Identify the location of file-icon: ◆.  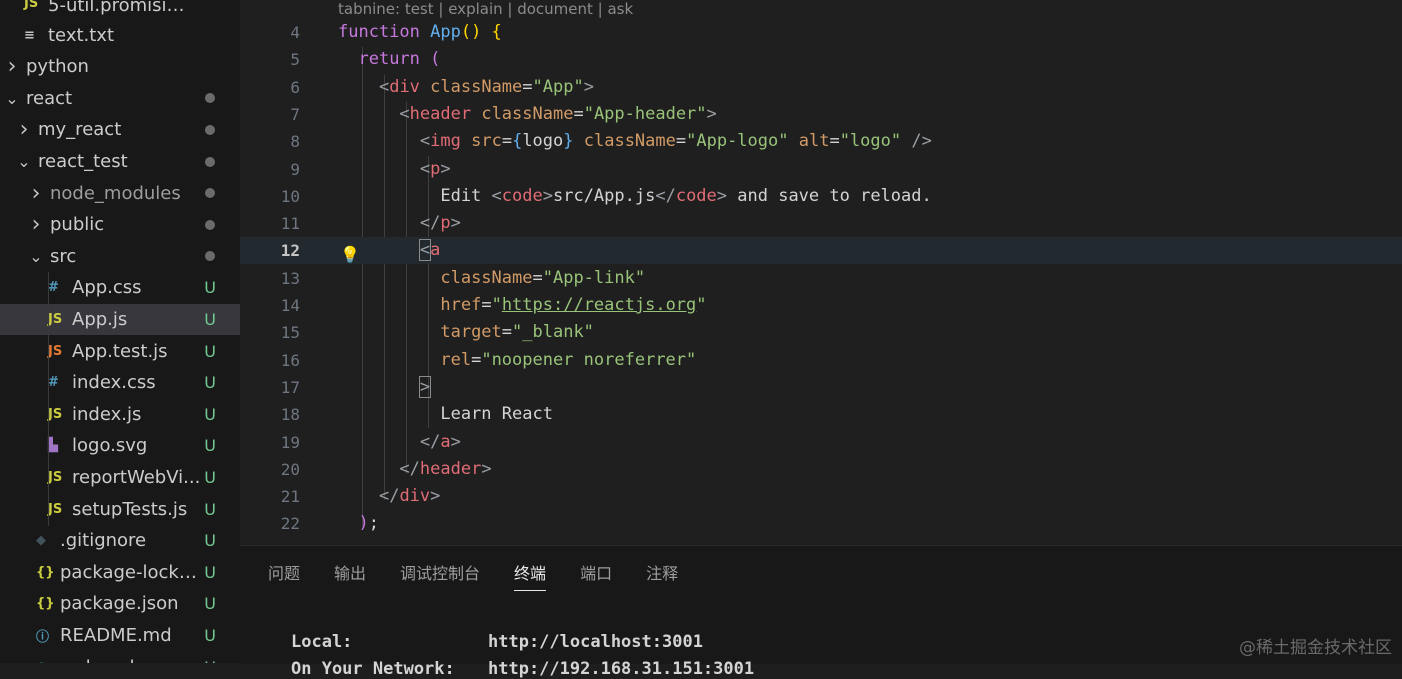
(41, 541).